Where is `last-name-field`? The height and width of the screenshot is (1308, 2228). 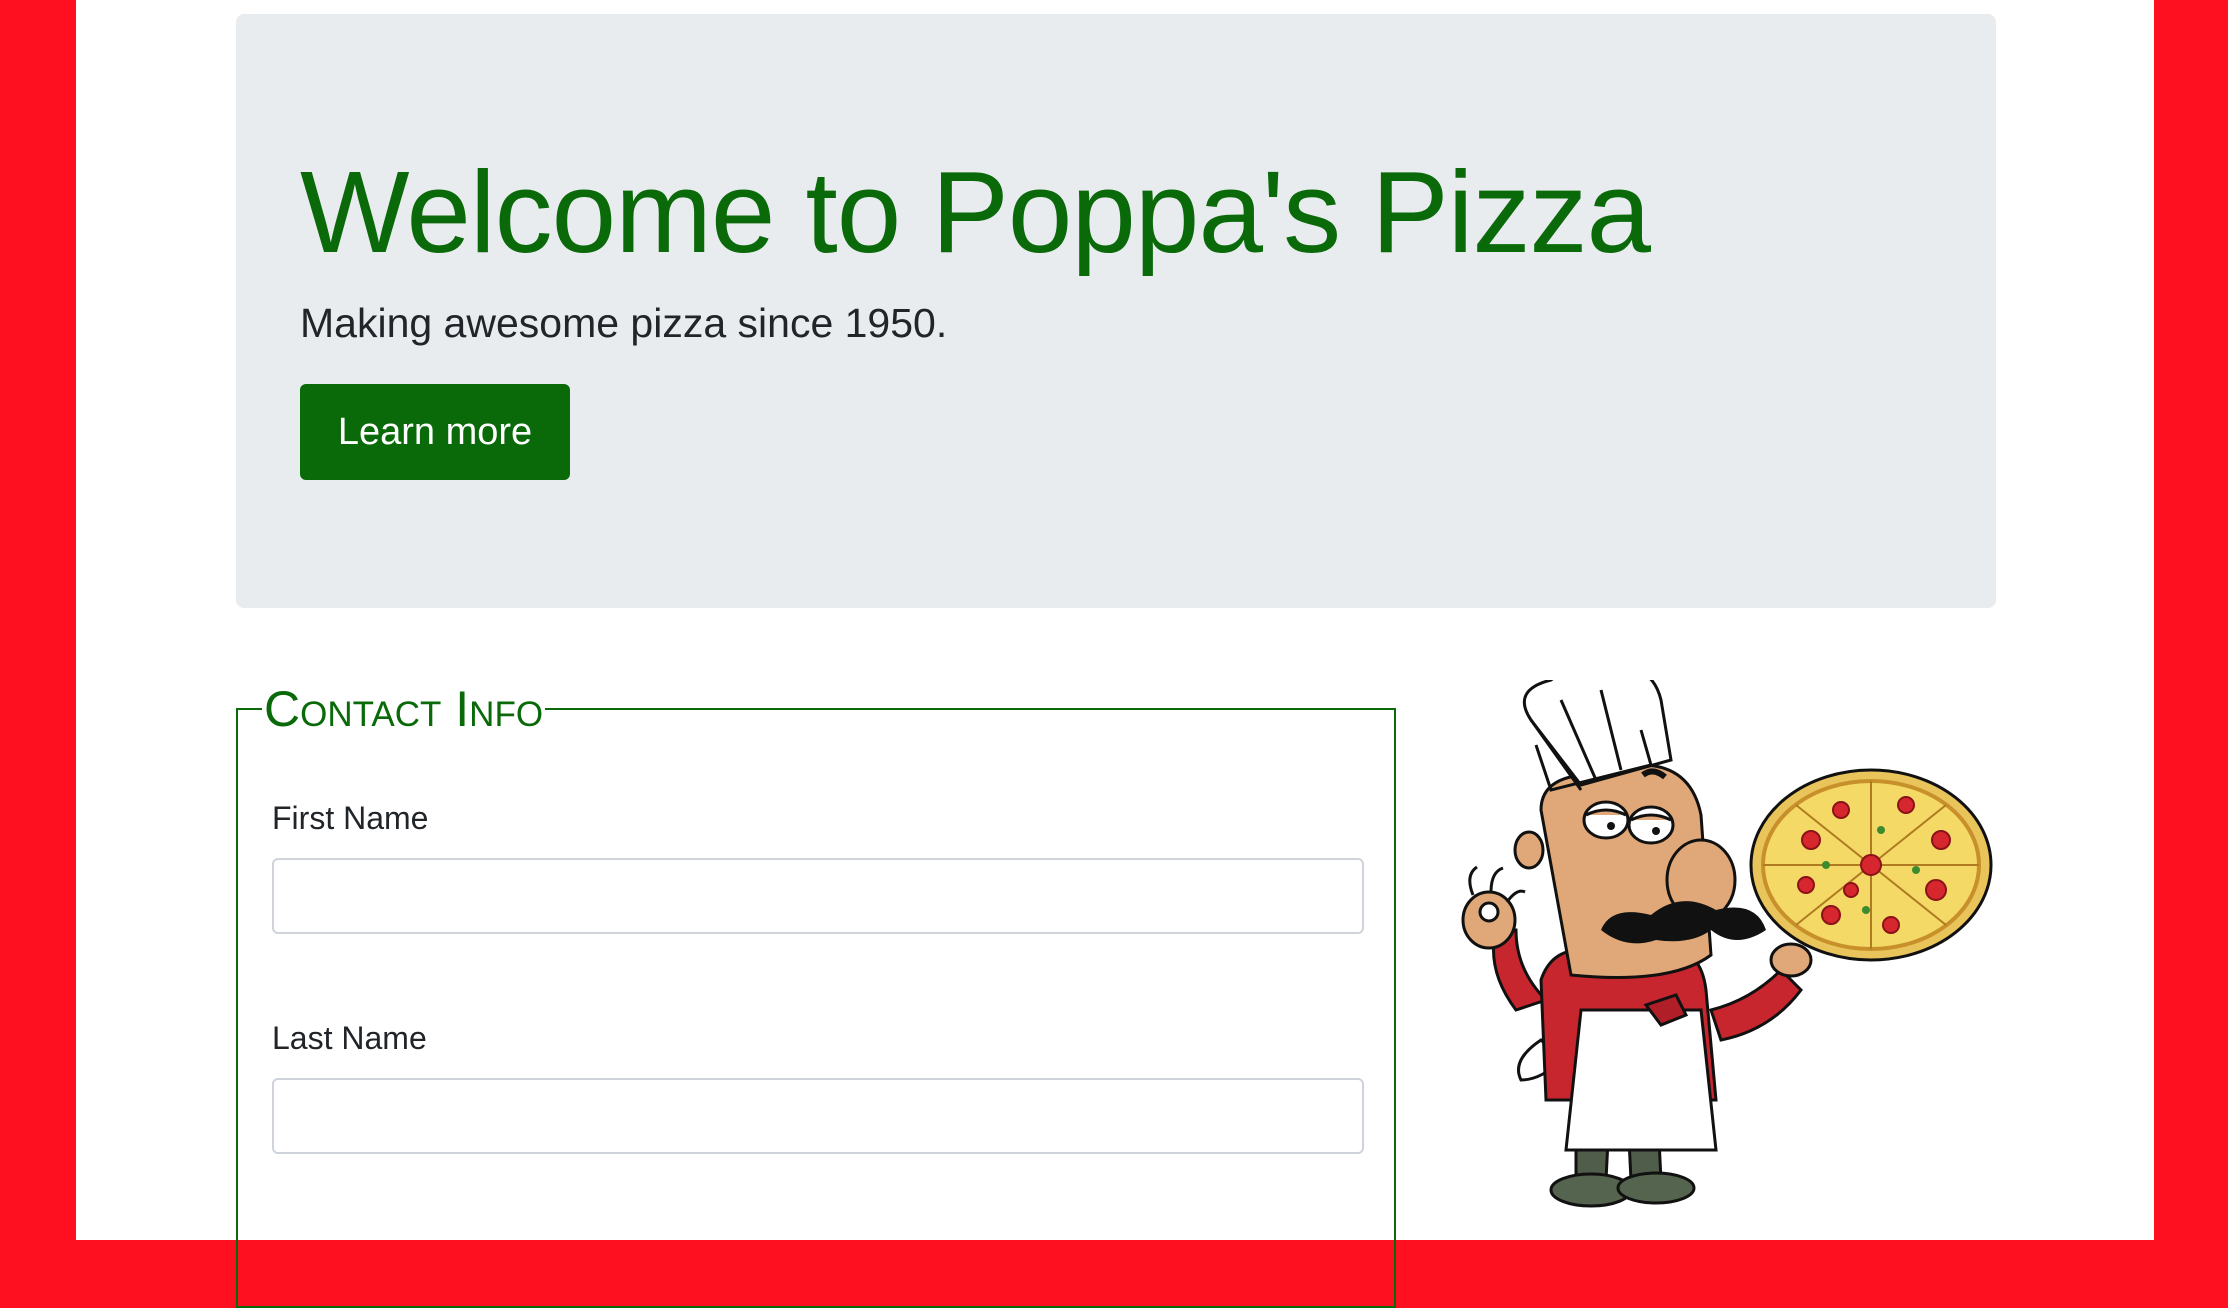 last-name-field is located at coordinates (818, 1116).